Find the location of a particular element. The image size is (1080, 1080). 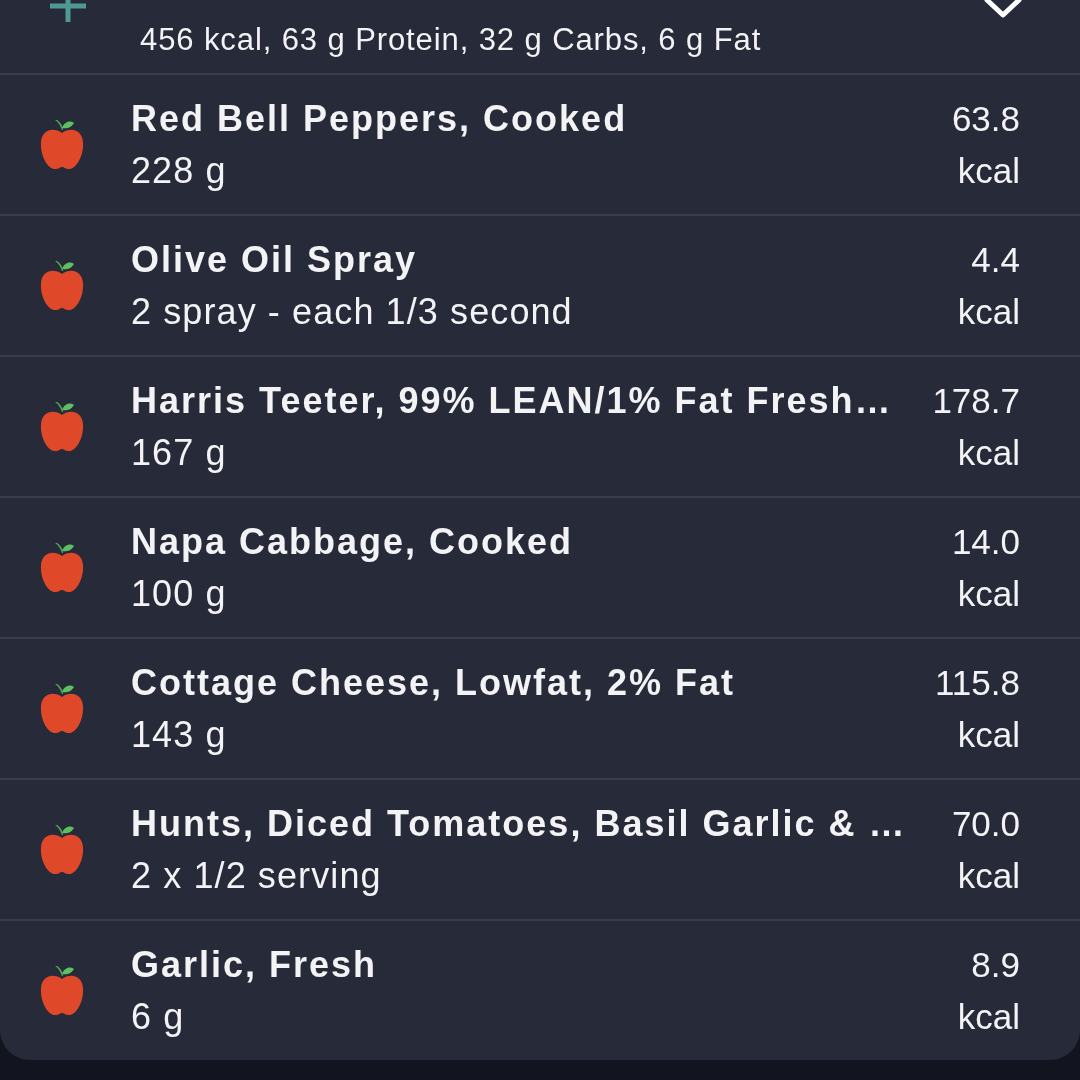

food-name: Garlic, Fresh is located at coordinates (255, 964).